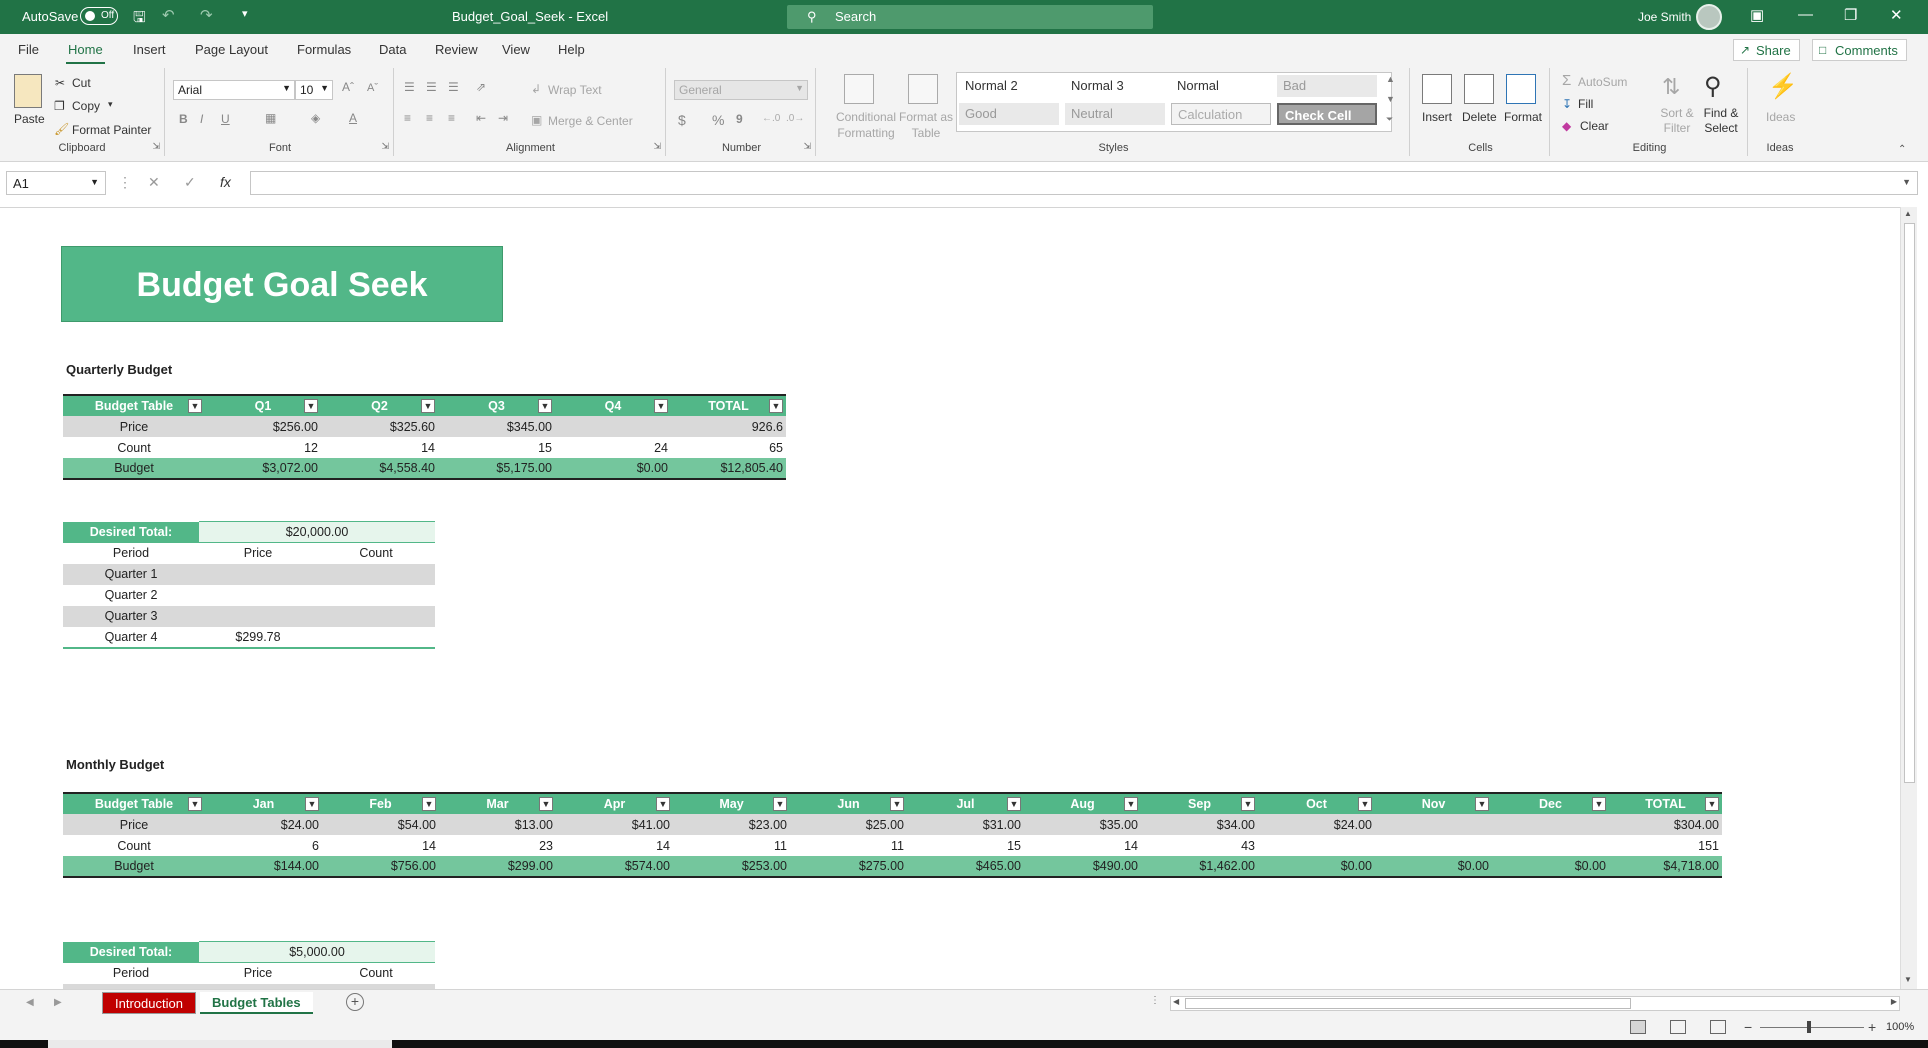  Describe the element at coordinates (86, 106) in the screenshot. I see `copy-button: Copy` at that location.